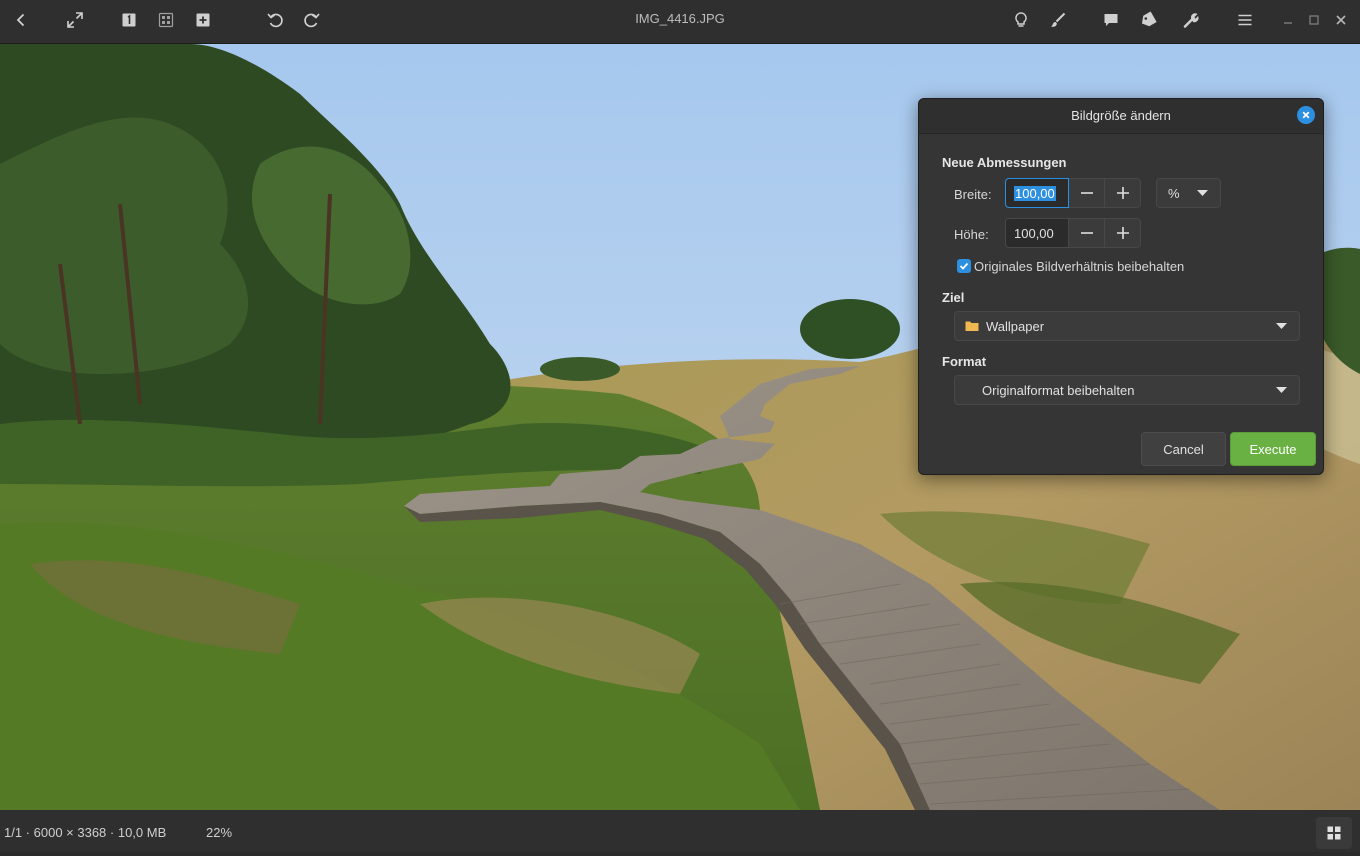 This screenshot has width=1360, height=856. I want to click on unit-value: %, so click(1174, 193).